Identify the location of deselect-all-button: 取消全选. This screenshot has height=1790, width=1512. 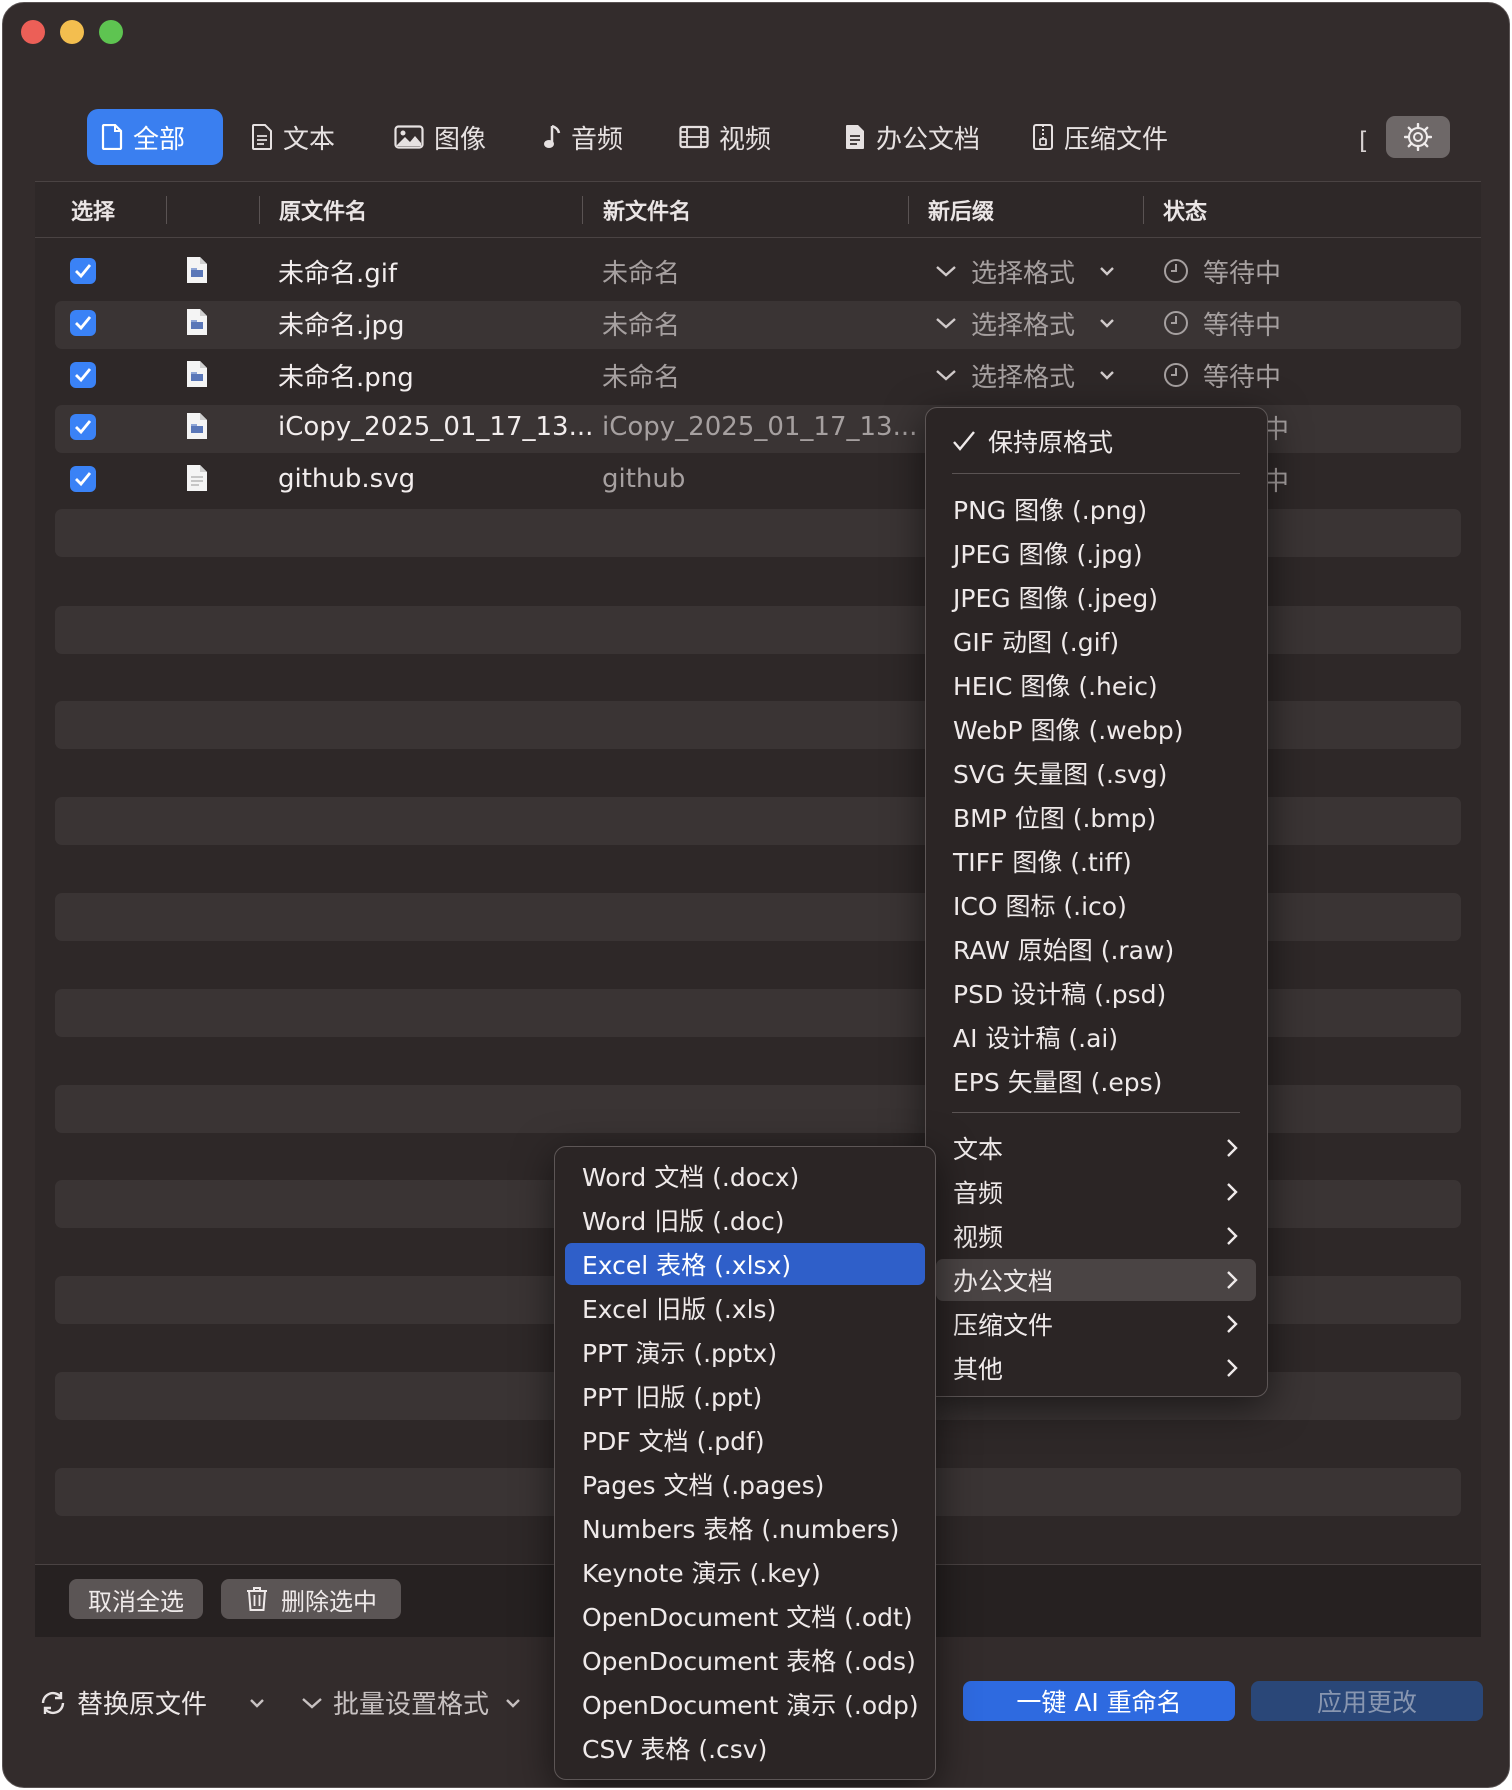
(136, 1599).